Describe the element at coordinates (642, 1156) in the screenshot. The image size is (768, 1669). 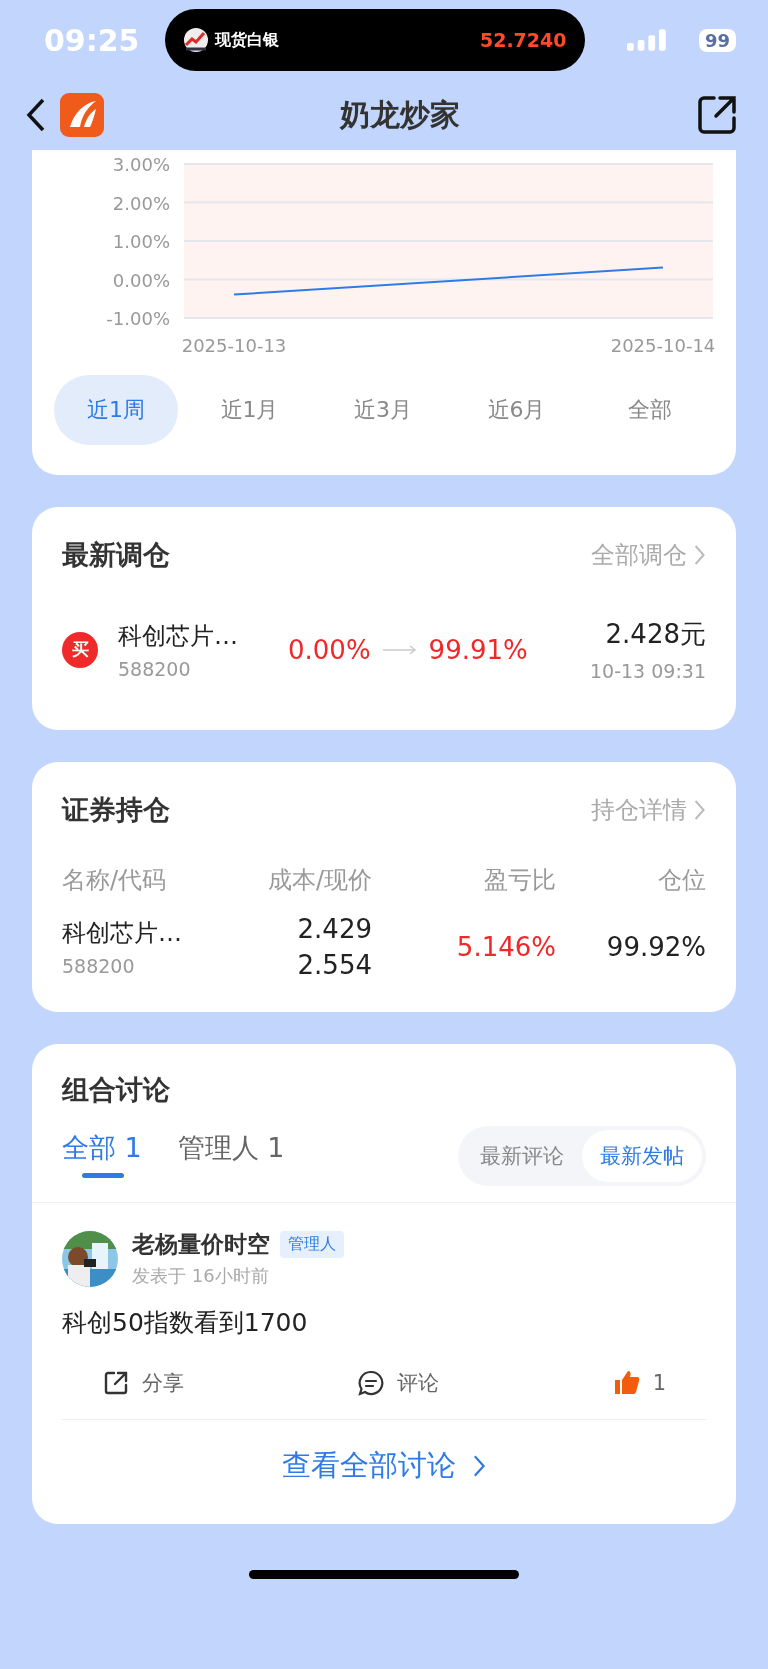
I see `sort-option: 最新发帖` at that location.